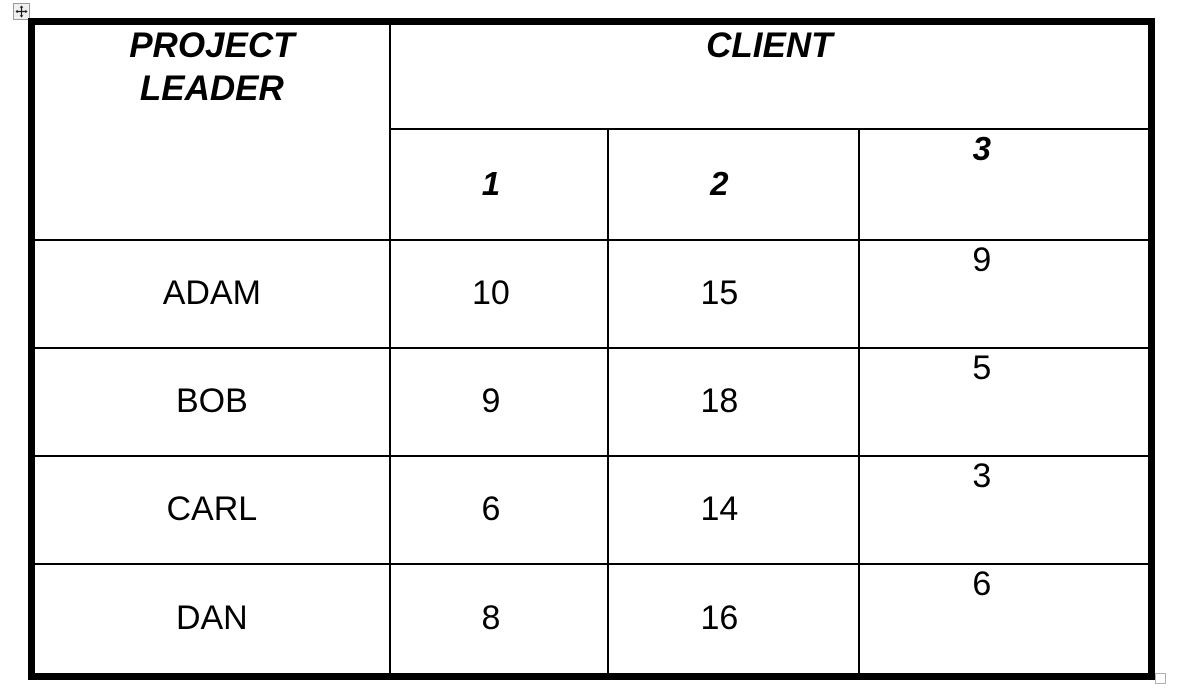 This screenshot has height=700, width=1200. Describe the element at coordinates (491, 183) in the screenshot. I see `column-header-label-1: 1` at that location.